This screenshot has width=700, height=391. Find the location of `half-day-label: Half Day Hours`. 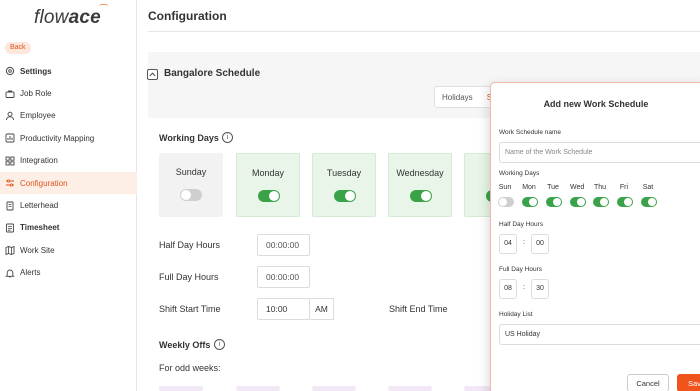

half-day-label: Half Day Hours is located at coordinates (190, 245).